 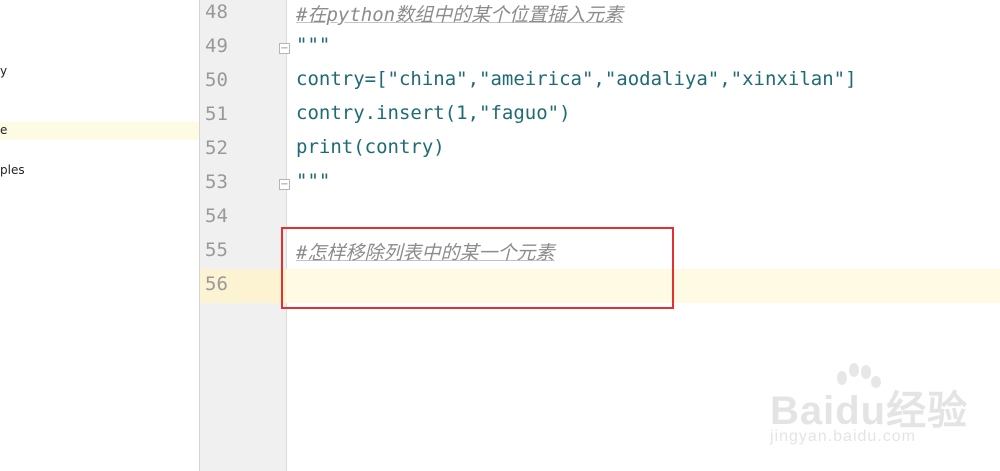 I want to click on watermark-url: jingyan.baidu.com, so click(x=843, y=436).